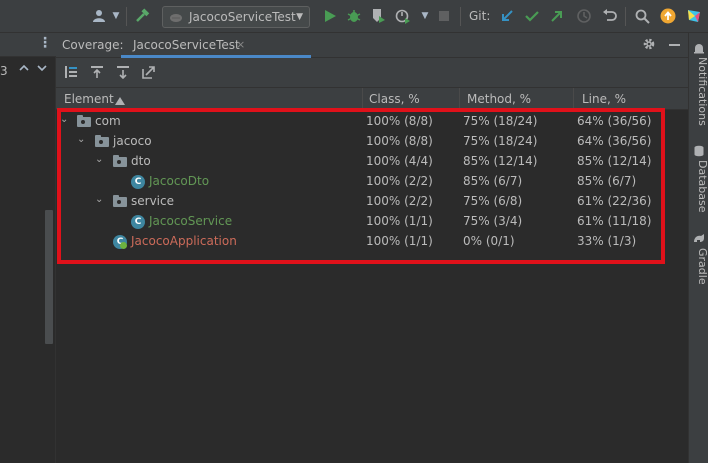 The image size is (708, 463). I want to click on tab-notifications: Notifications, so click(698, 91).